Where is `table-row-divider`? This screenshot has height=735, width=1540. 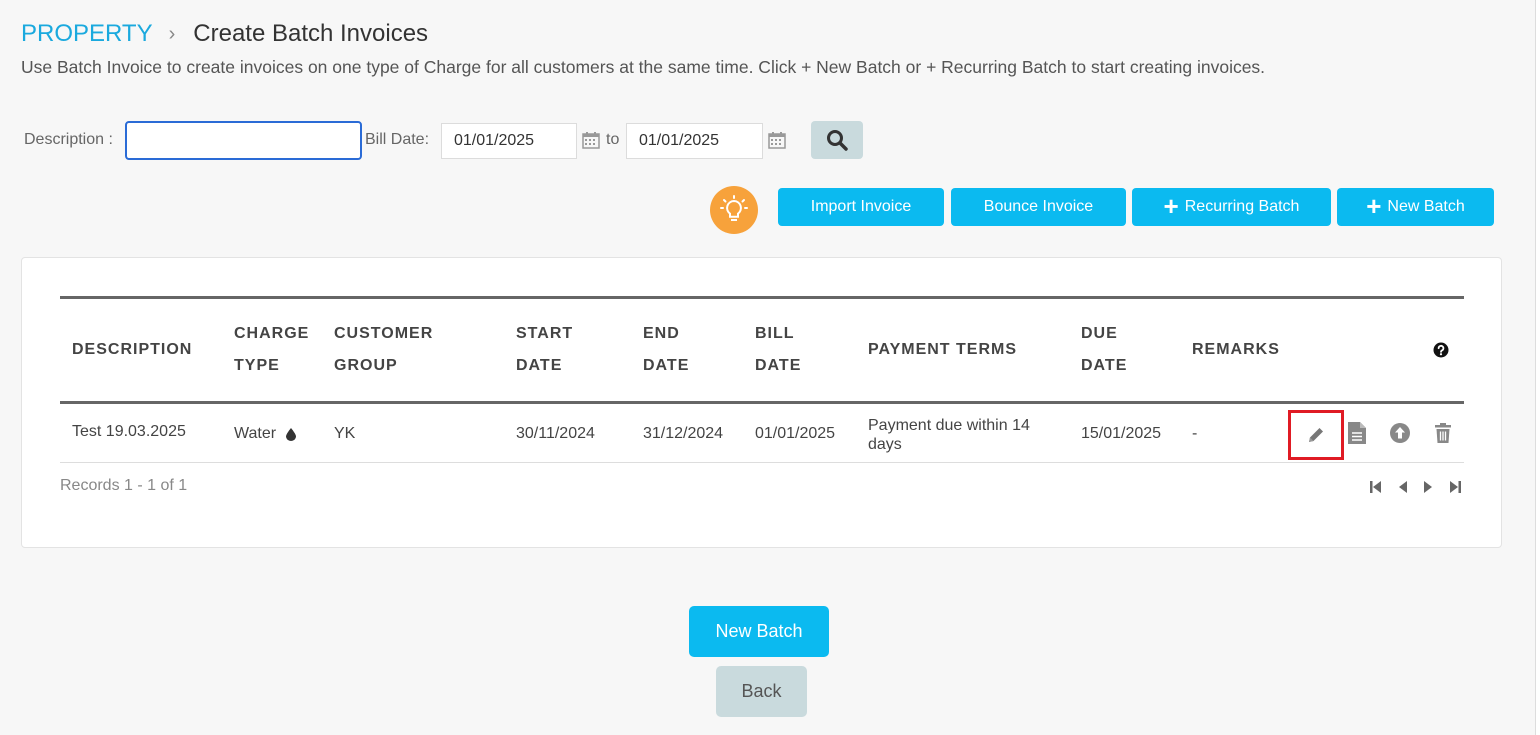 table-row-divider is located at coordinates (762, 462).